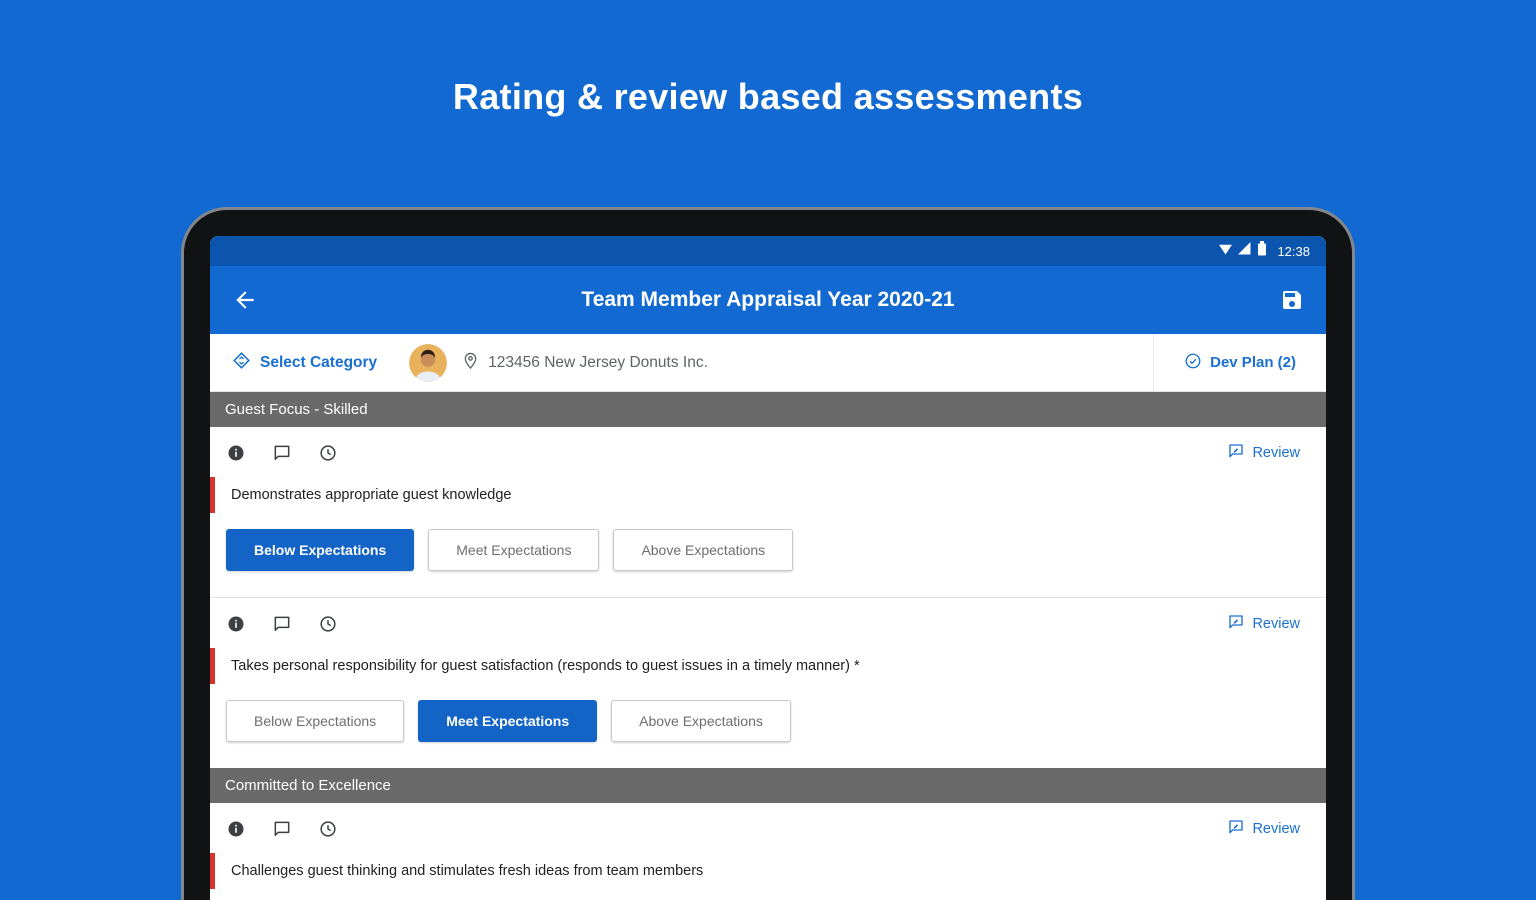 The width and height of the screenshot is (1536, 900). Describe the element at coordinates (241, 363) in the screenshot. I see `category-icon` at that location.